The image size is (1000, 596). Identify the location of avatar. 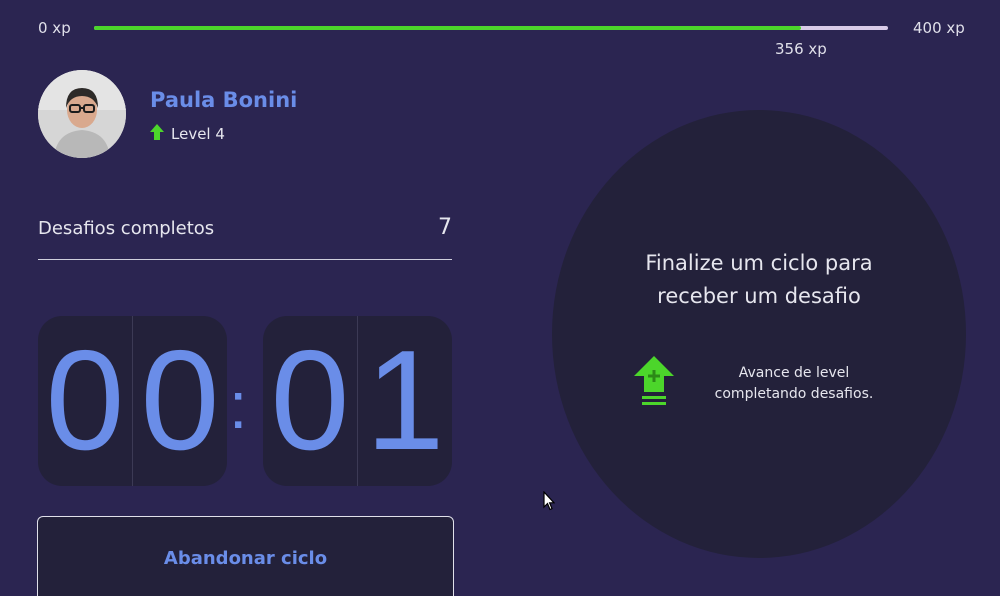
(82, 114).